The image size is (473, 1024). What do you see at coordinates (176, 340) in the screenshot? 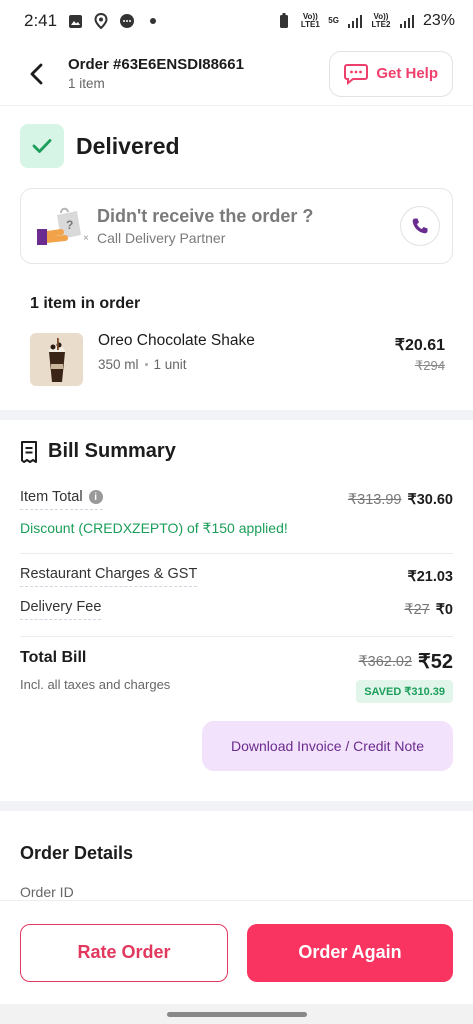
I see `item-name: Oreo Chocolate Shake` at bounding box center [176, 340].